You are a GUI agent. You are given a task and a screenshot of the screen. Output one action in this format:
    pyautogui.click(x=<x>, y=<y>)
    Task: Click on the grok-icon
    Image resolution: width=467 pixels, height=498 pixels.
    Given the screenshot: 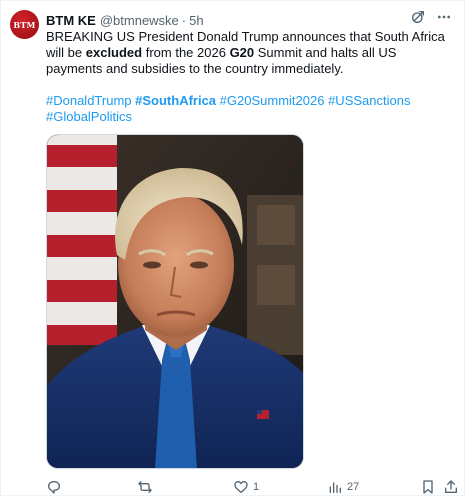 What is the action you would take?
    pyautogui.click(x=418, y=17)
    